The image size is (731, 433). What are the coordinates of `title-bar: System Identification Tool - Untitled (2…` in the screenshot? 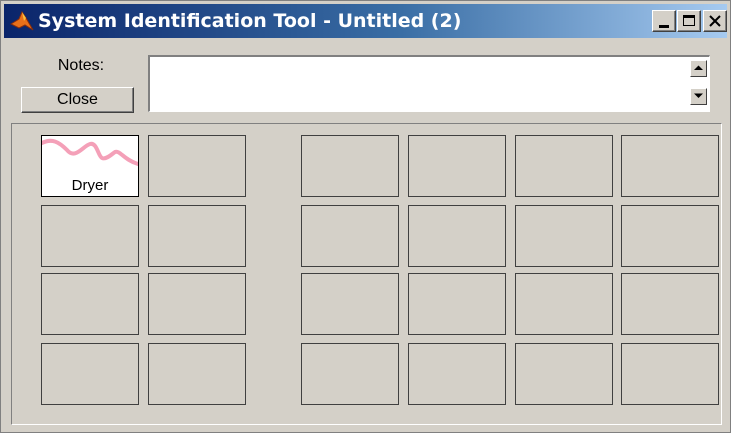 It's located at (365, 21).